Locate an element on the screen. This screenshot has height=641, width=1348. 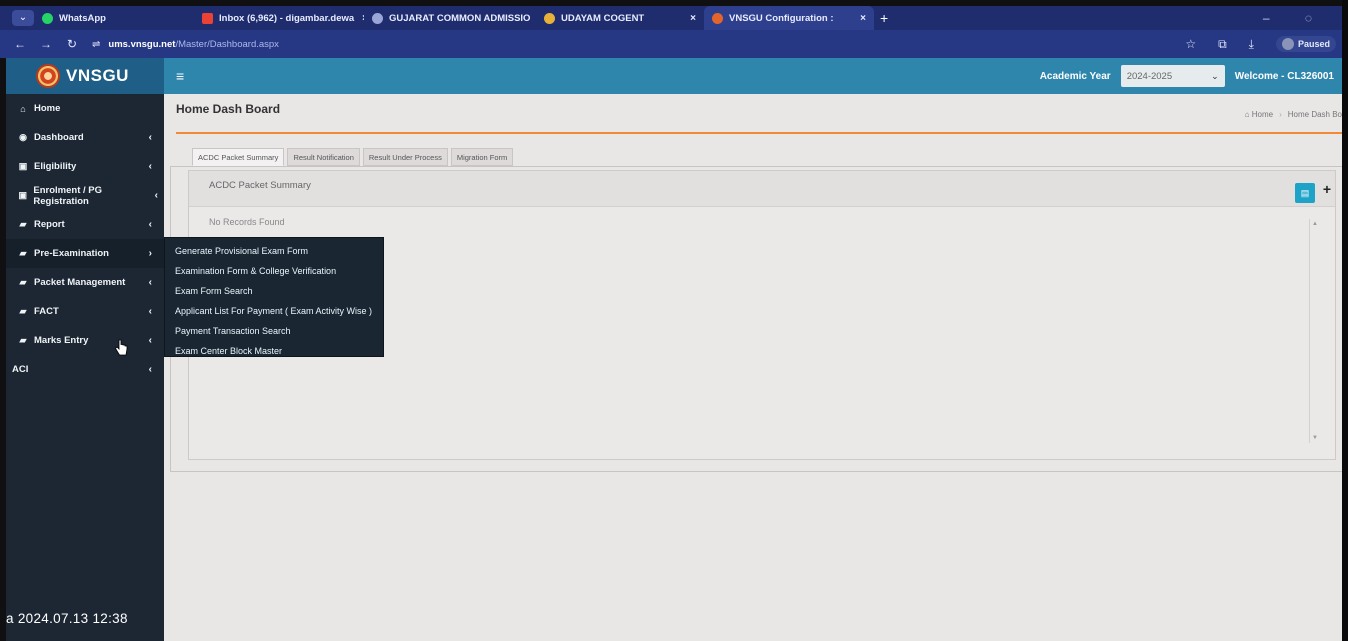
welcome-user: Welcome - CL326001 is located at coordinates (1284, 76).